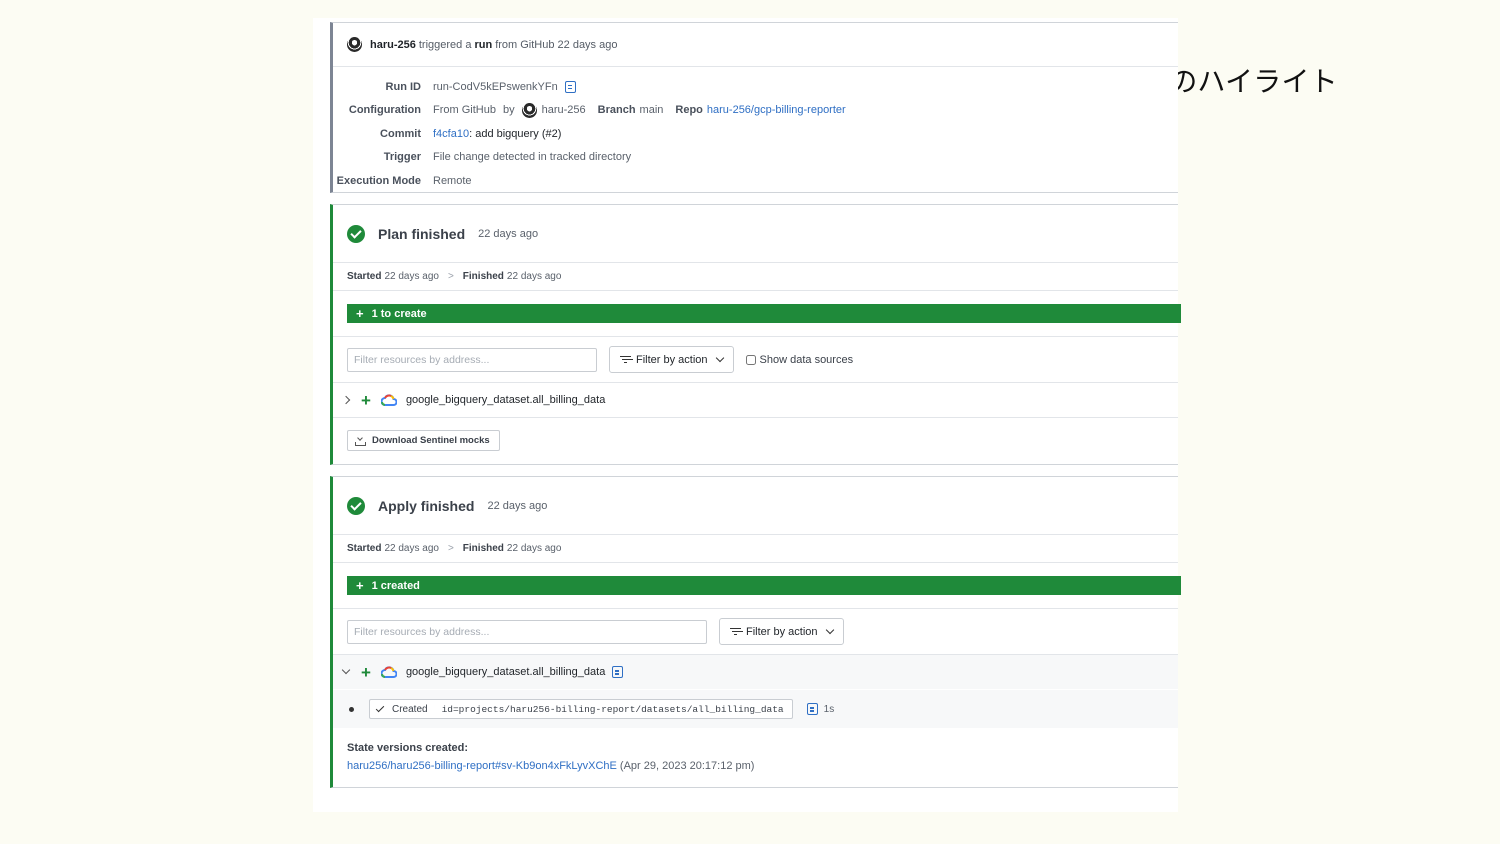 The width and height of the screenshot is (1500, 844). Describe the element at coordinates (589, 181) in the screenshot. I see `execution-mode-row: Execution Mode Remote` at that location.